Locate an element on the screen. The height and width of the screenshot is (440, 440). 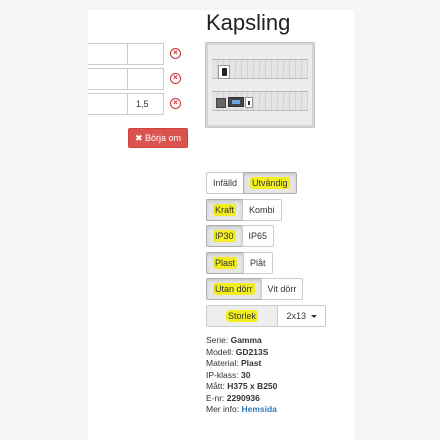
spec-label: Serie: is located at coordinates (217, 340).